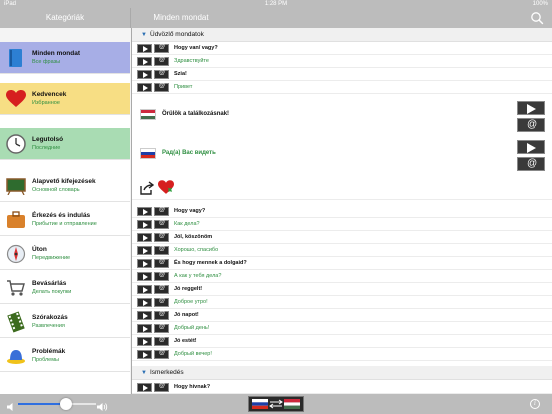 This screenshot has height=414, width=552. Describe the element at coordinates (147, 188) in the screenshot. I see `share-icon` at that location.